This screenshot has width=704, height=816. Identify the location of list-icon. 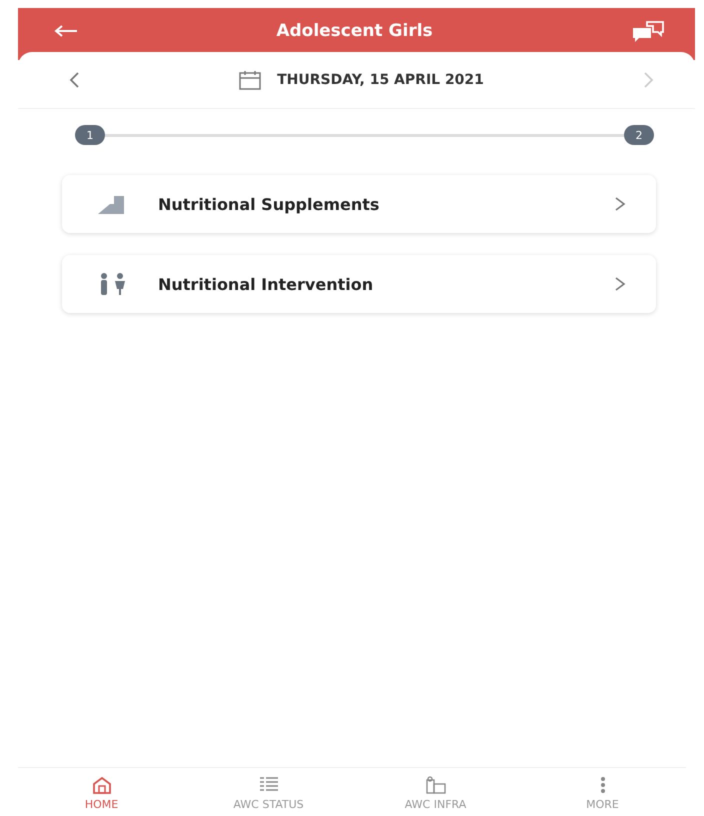
(268, 785).